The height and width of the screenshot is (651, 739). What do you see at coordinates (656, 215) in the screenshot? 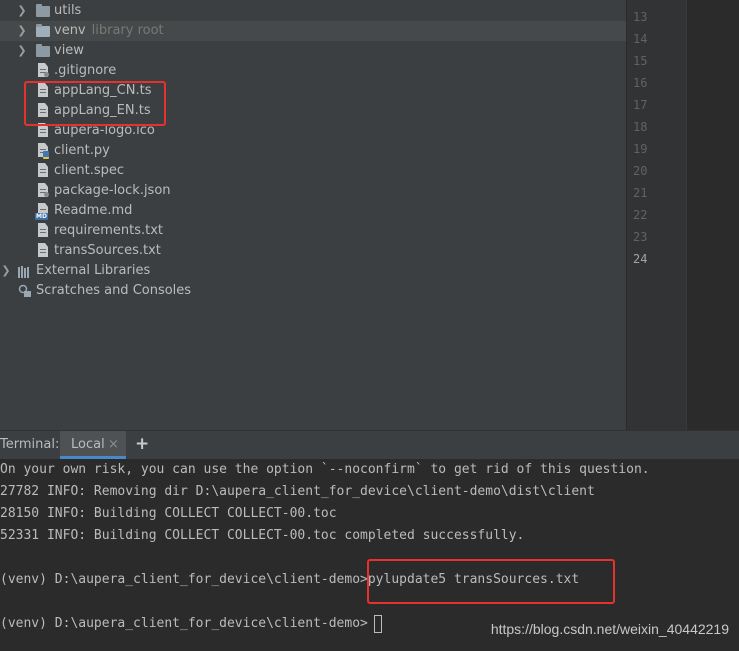
I see `editor-gutter: 13 14 15 16 17 18 19 20 21 22 23 24` at bounding box center [656, 215].